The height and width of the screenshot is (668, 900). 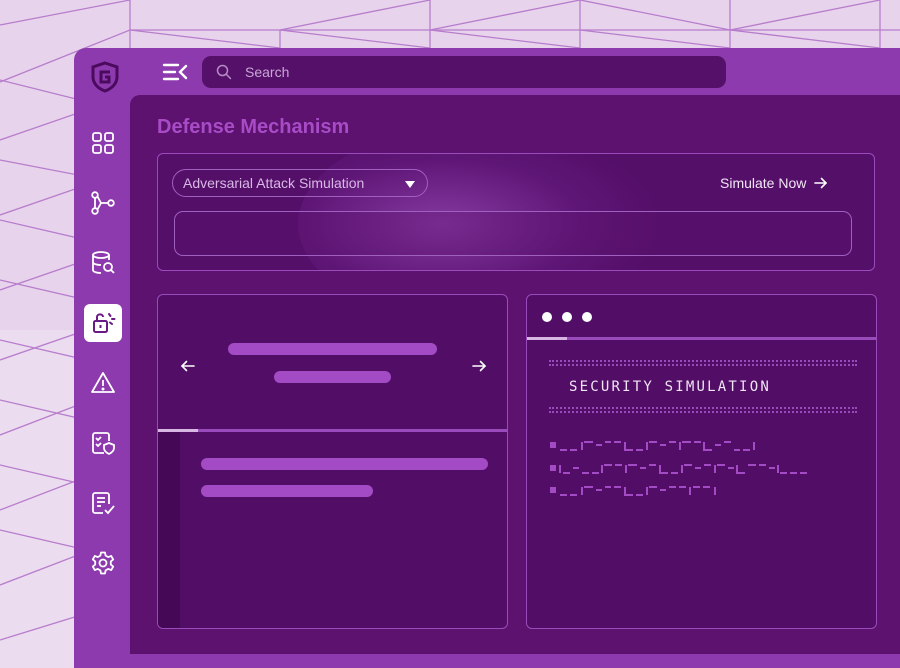 What do you see at coordinates (464, 72) in the screenshot?
I see `search-bar: Search` at bounding box center [464, 72].